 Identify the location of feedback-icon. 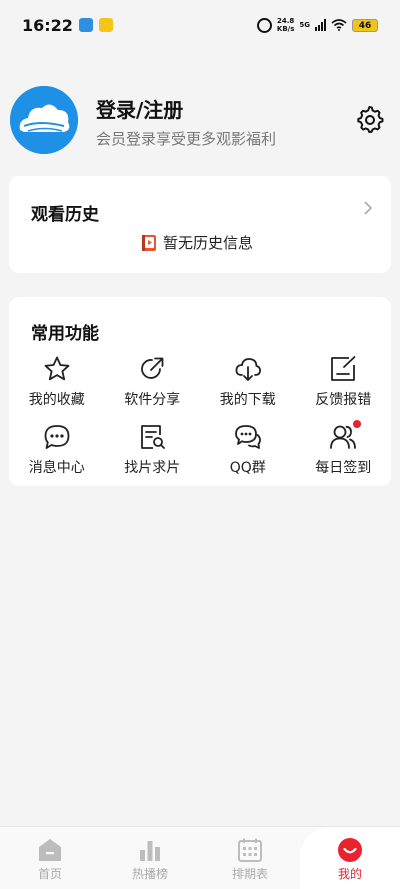
(343, 368).